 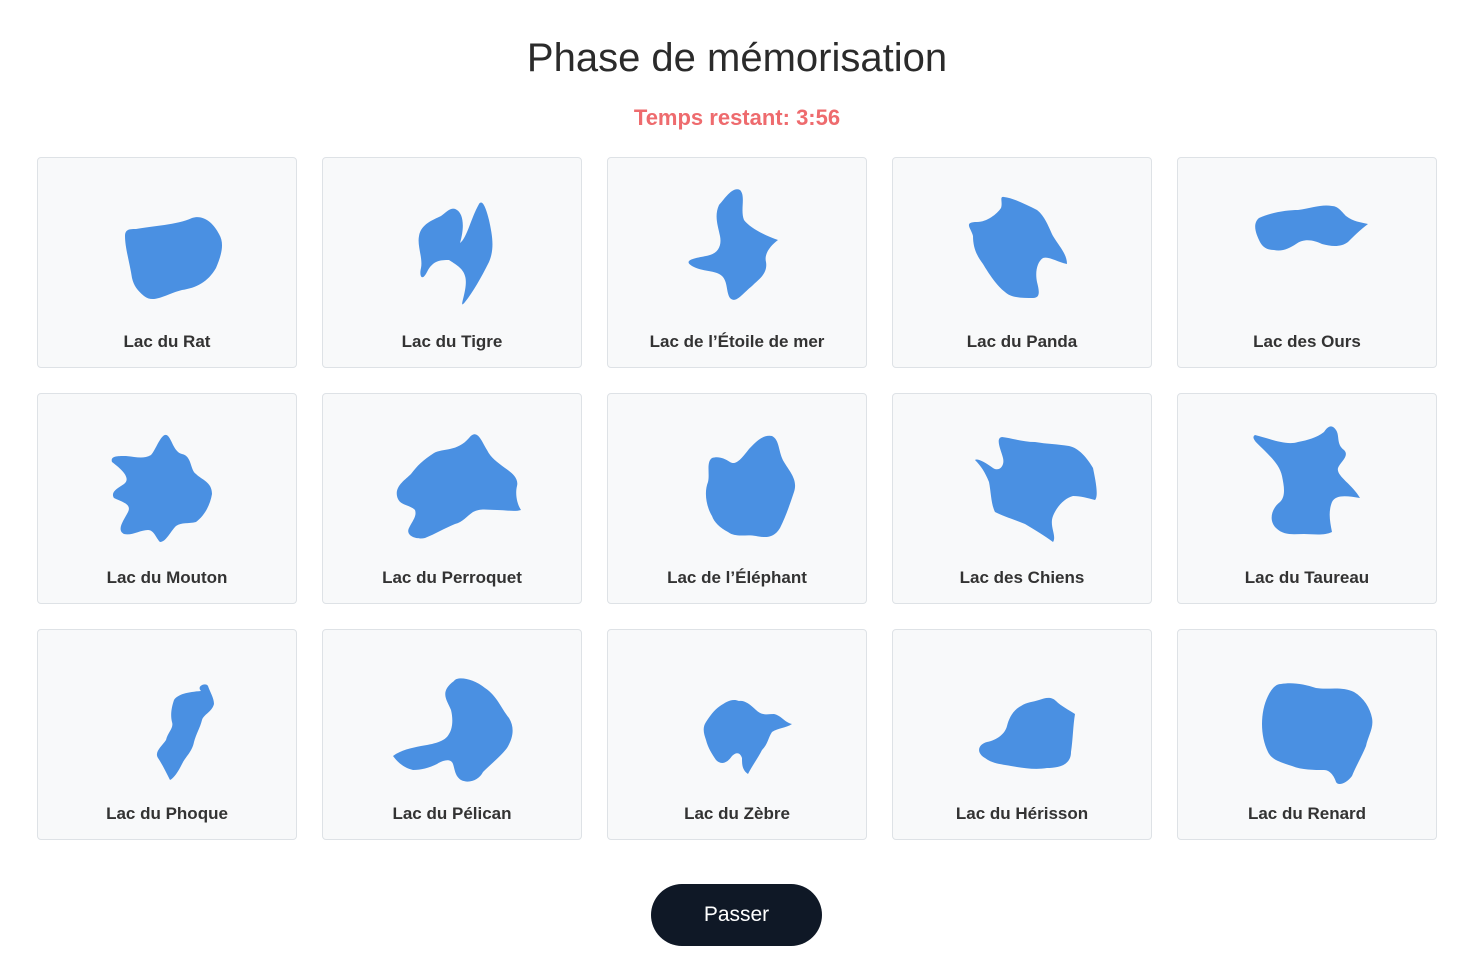 I want to click on lake-name: Lac du Tigre, so click(x=452, y=341).